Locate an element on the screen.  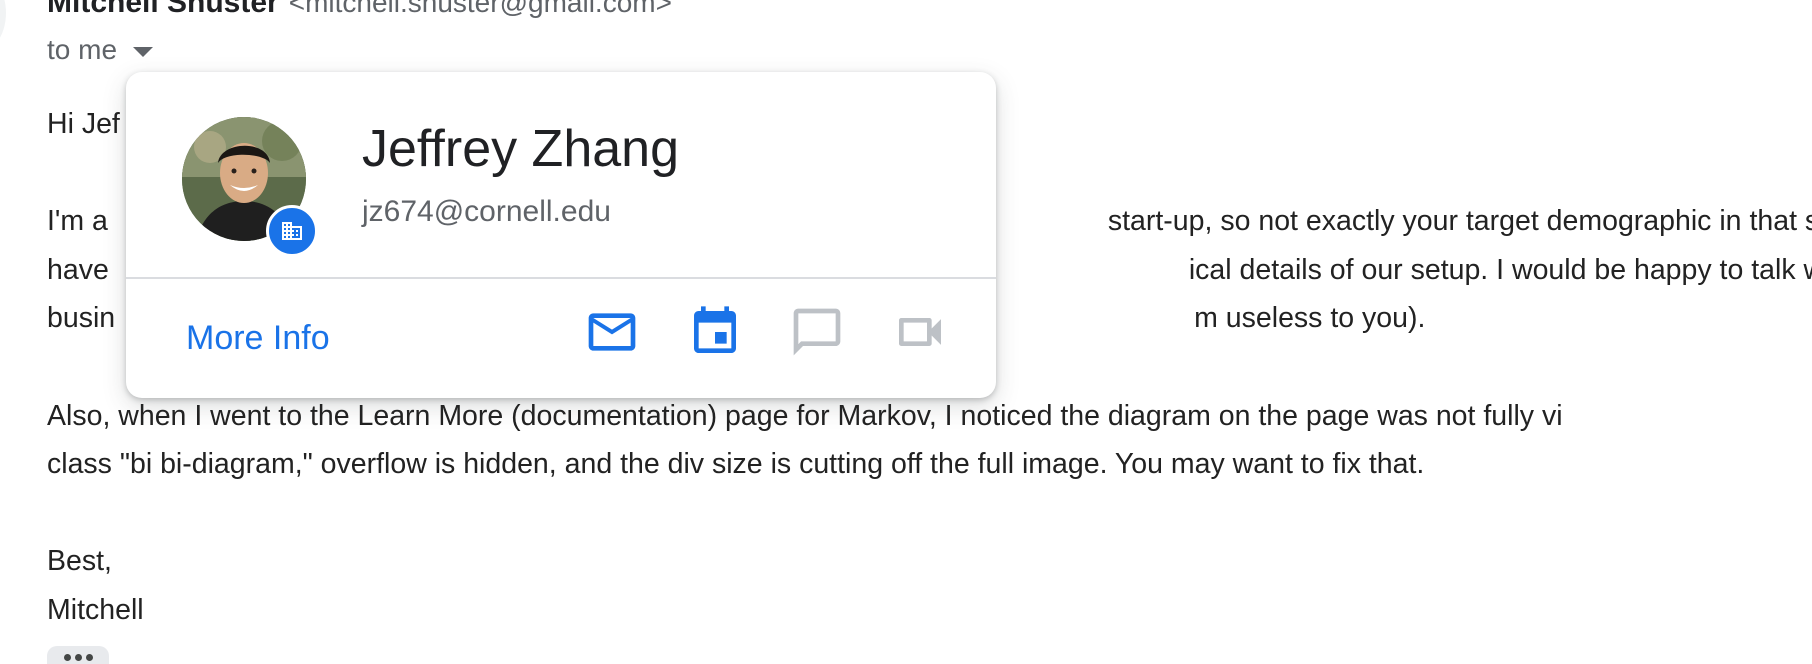
video-icon is located at coordinates (920, 332).